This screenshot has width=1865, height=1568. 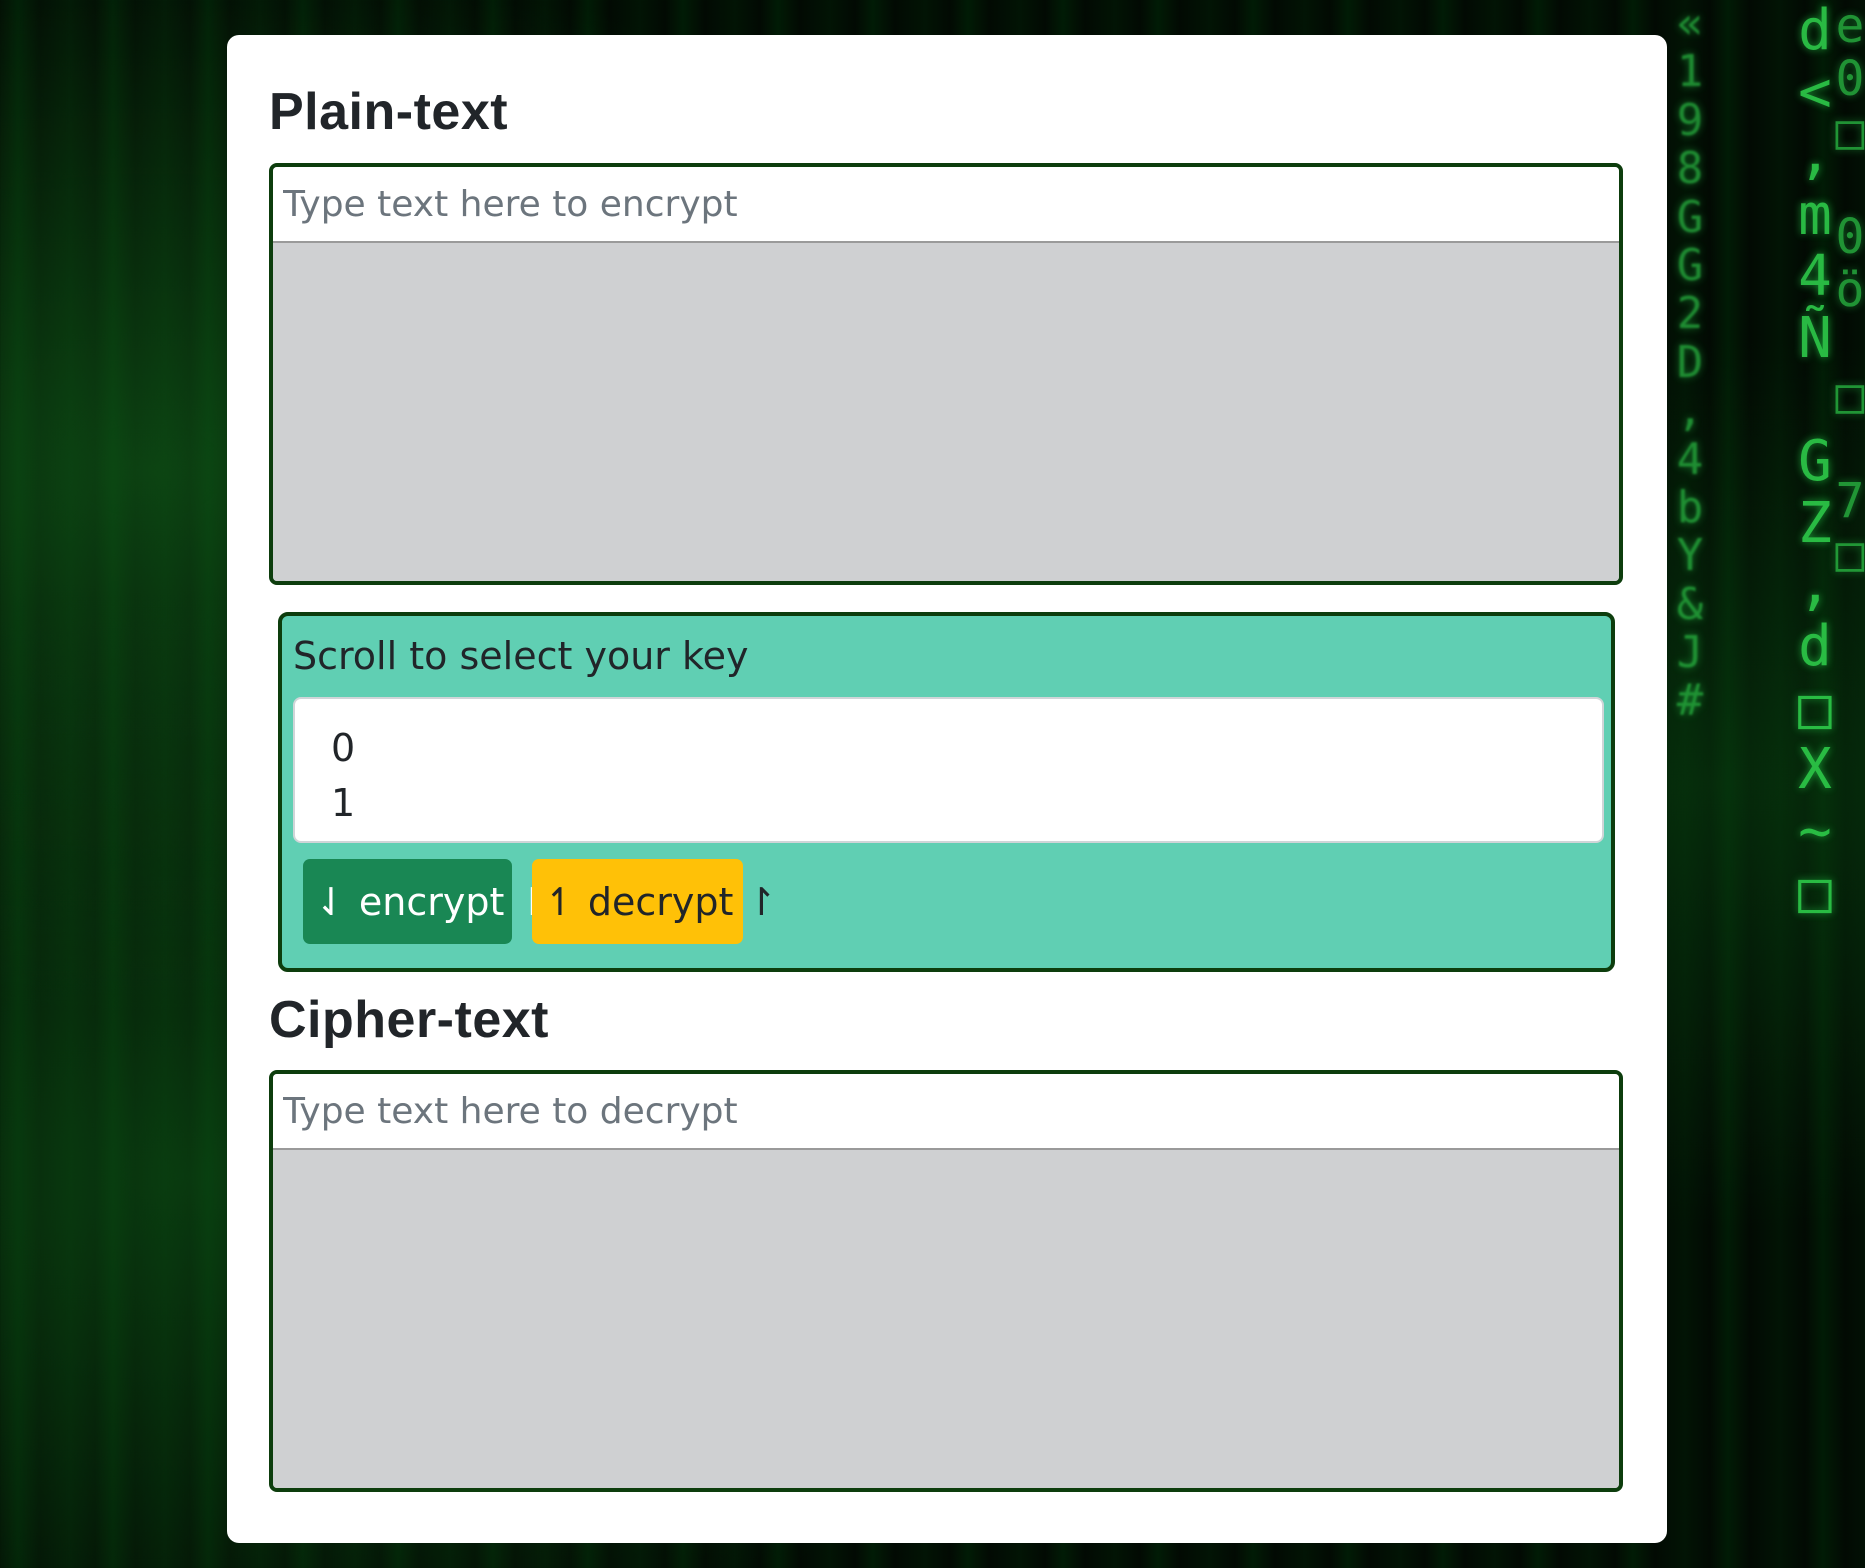 I want to click on key-option: 0, so click(x=948, y=748).